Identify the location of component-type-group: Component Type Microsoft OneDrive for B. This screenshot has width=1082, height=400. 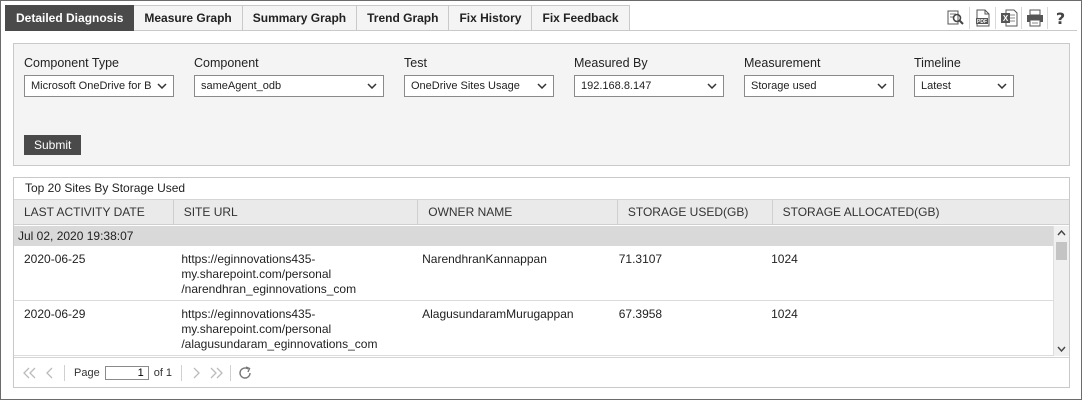
(99, 76).